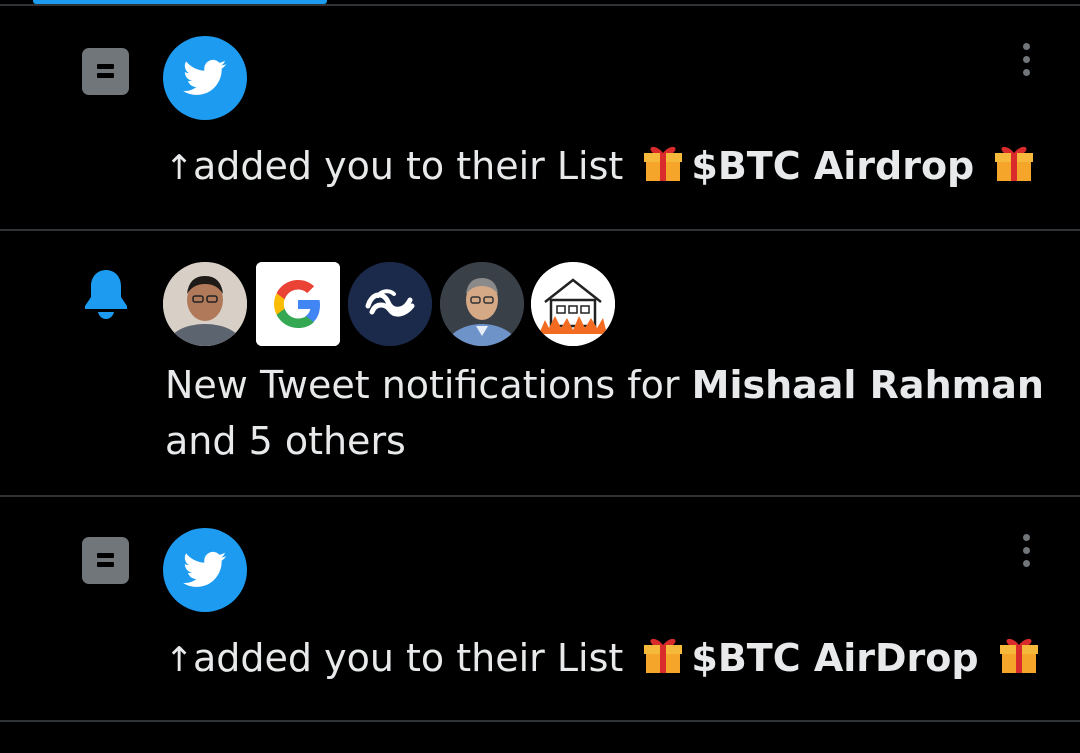 The width and height of the screenshot is (1080, 753). I want to click on bell-icon, so click(106, 294).